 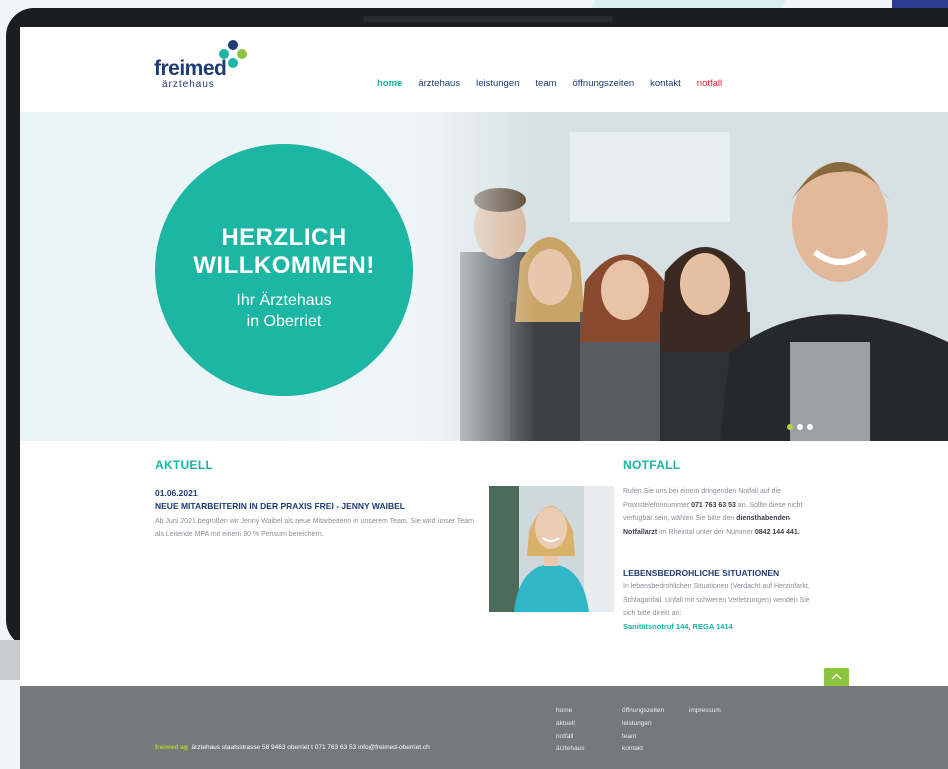 What do you see at coordinates (545, 83) in the screenshot?
I see `nav-team: team` at bounding box center [545, 83].